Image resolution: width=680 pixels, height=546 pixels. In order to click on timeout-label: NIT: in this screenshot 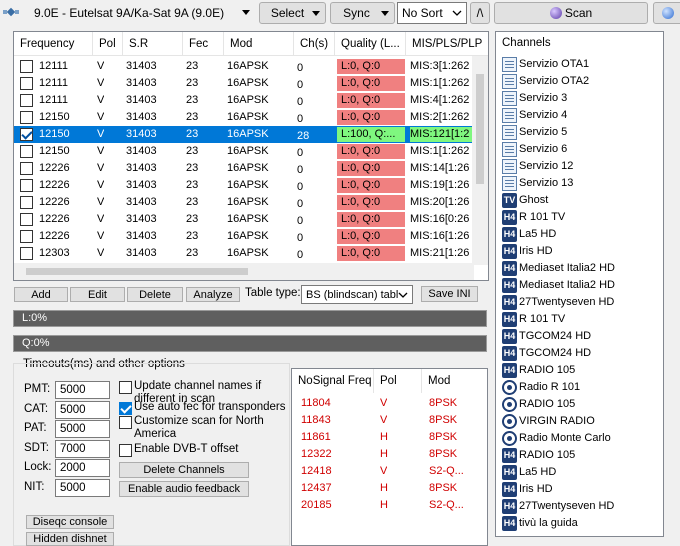, I will do `click(34, 486)`.